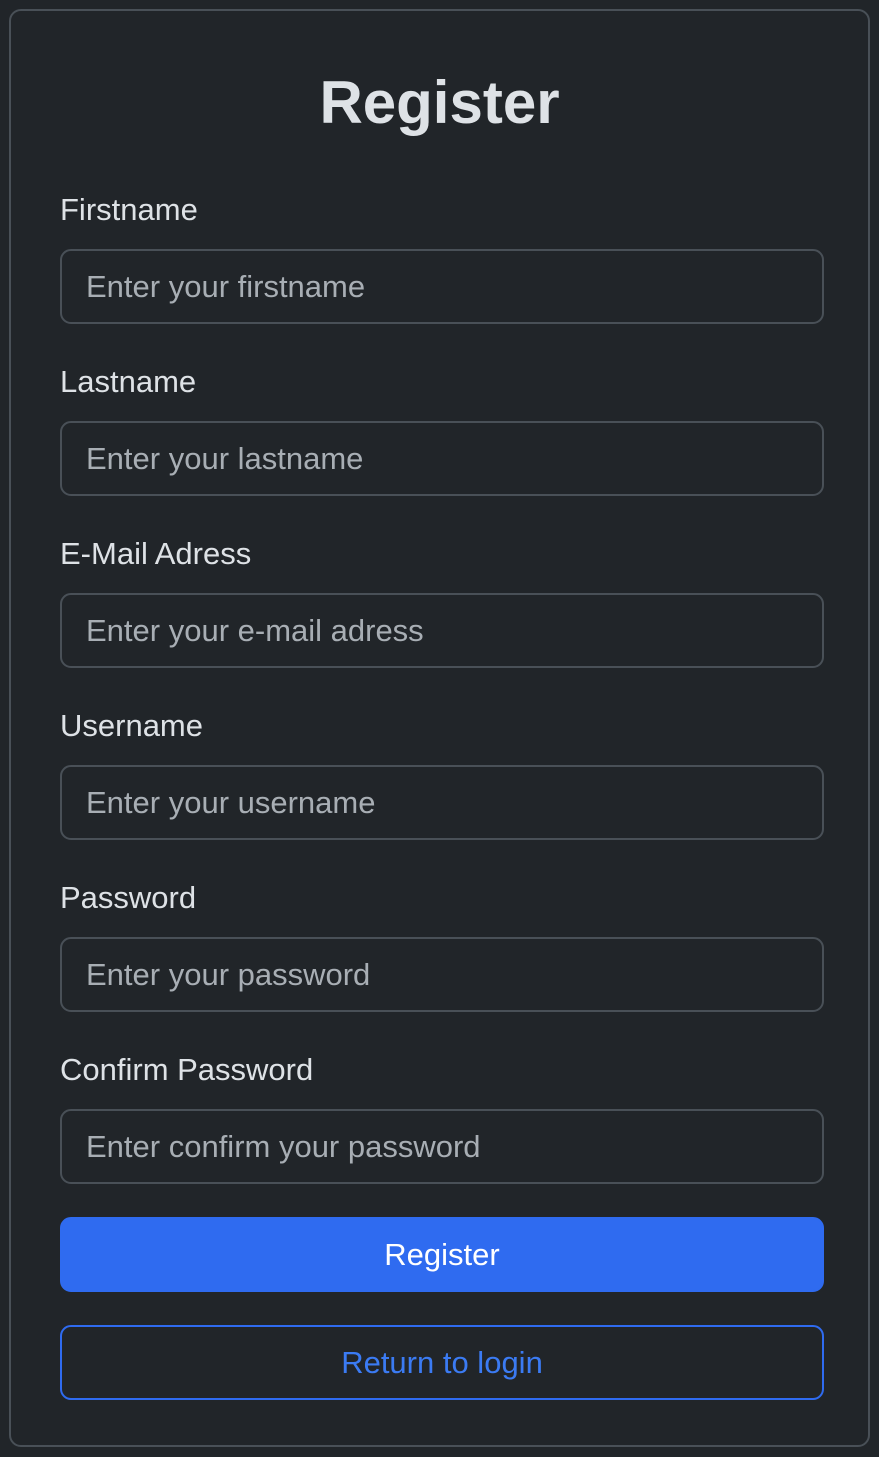 The width and height of the screenshot is (879, 1457). What do you see at coordinates (442, 1362) in the screenshot?
I see `return-to-login-button: Return to login` at bounding box center [442, 1362].